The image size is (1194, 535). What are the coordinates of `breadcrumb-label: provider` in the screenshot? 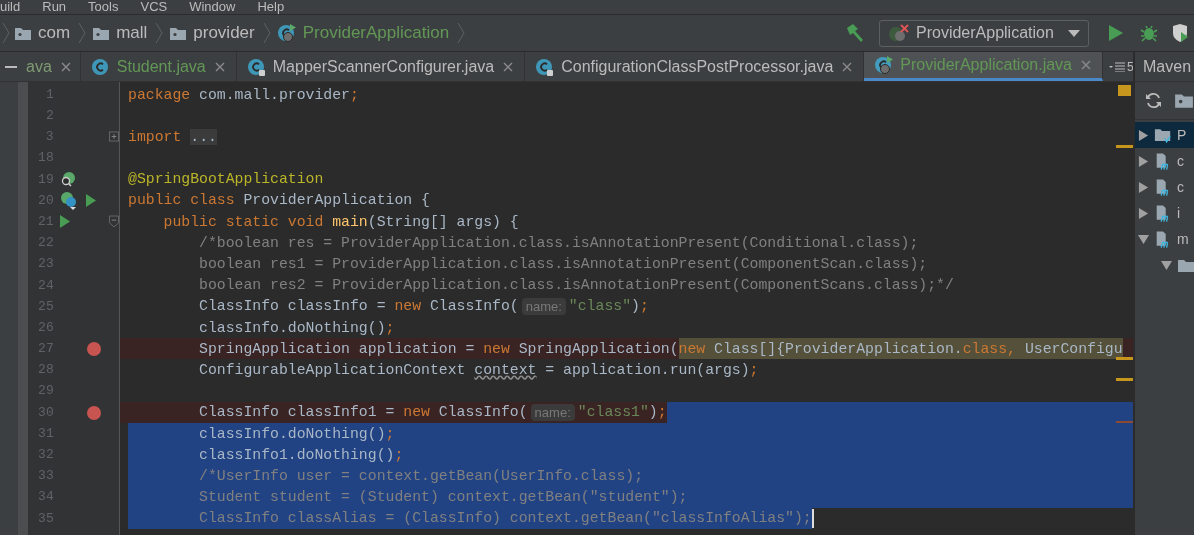 It's located at (224, 33).